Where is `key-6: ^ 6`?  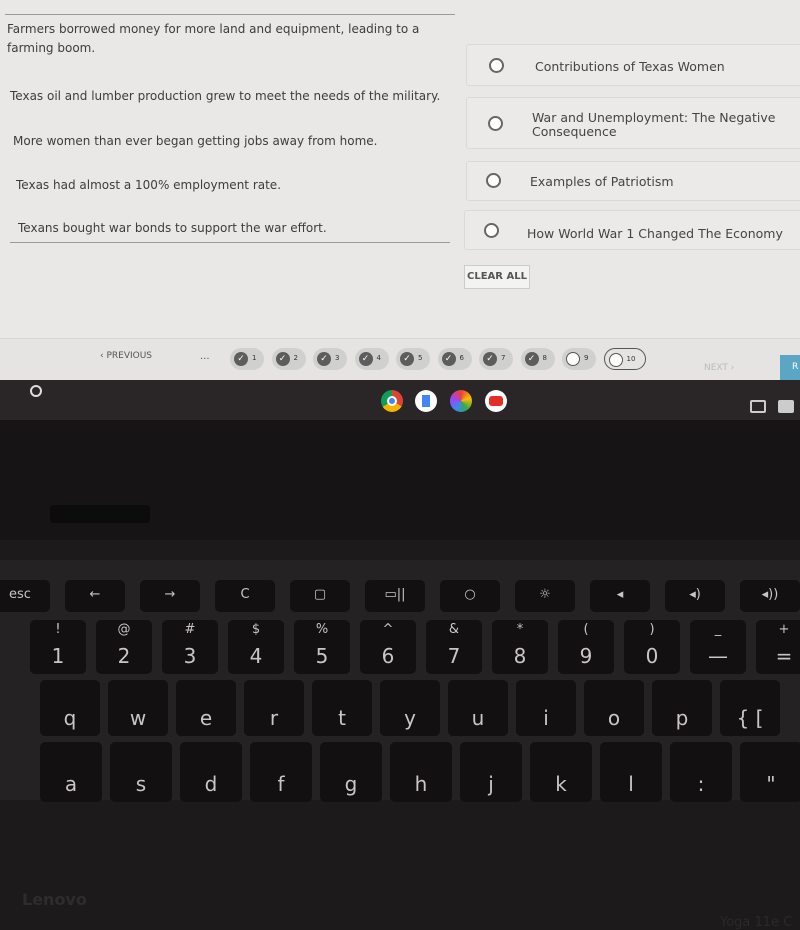
key-6: ^ 6 is located at coordinates (388, 647).